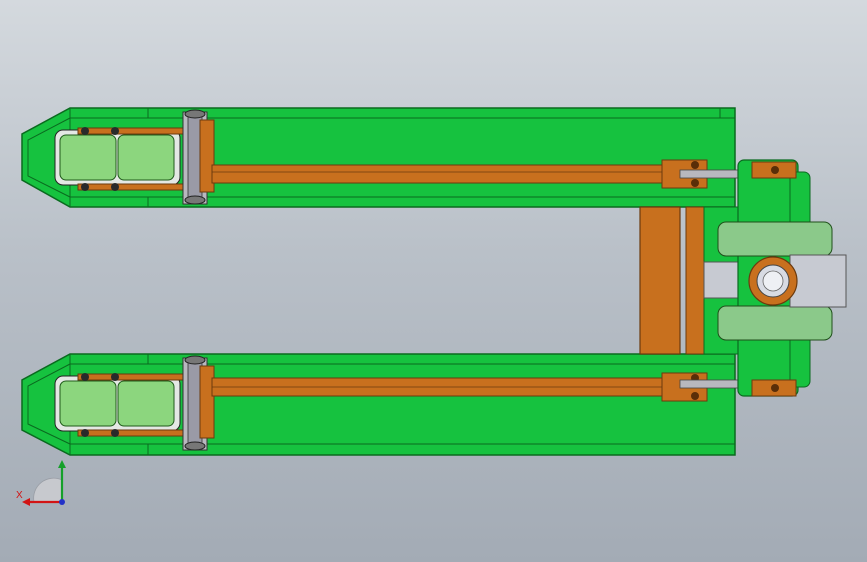  I want to click on lower-steer-wheel, so click(775, 323).